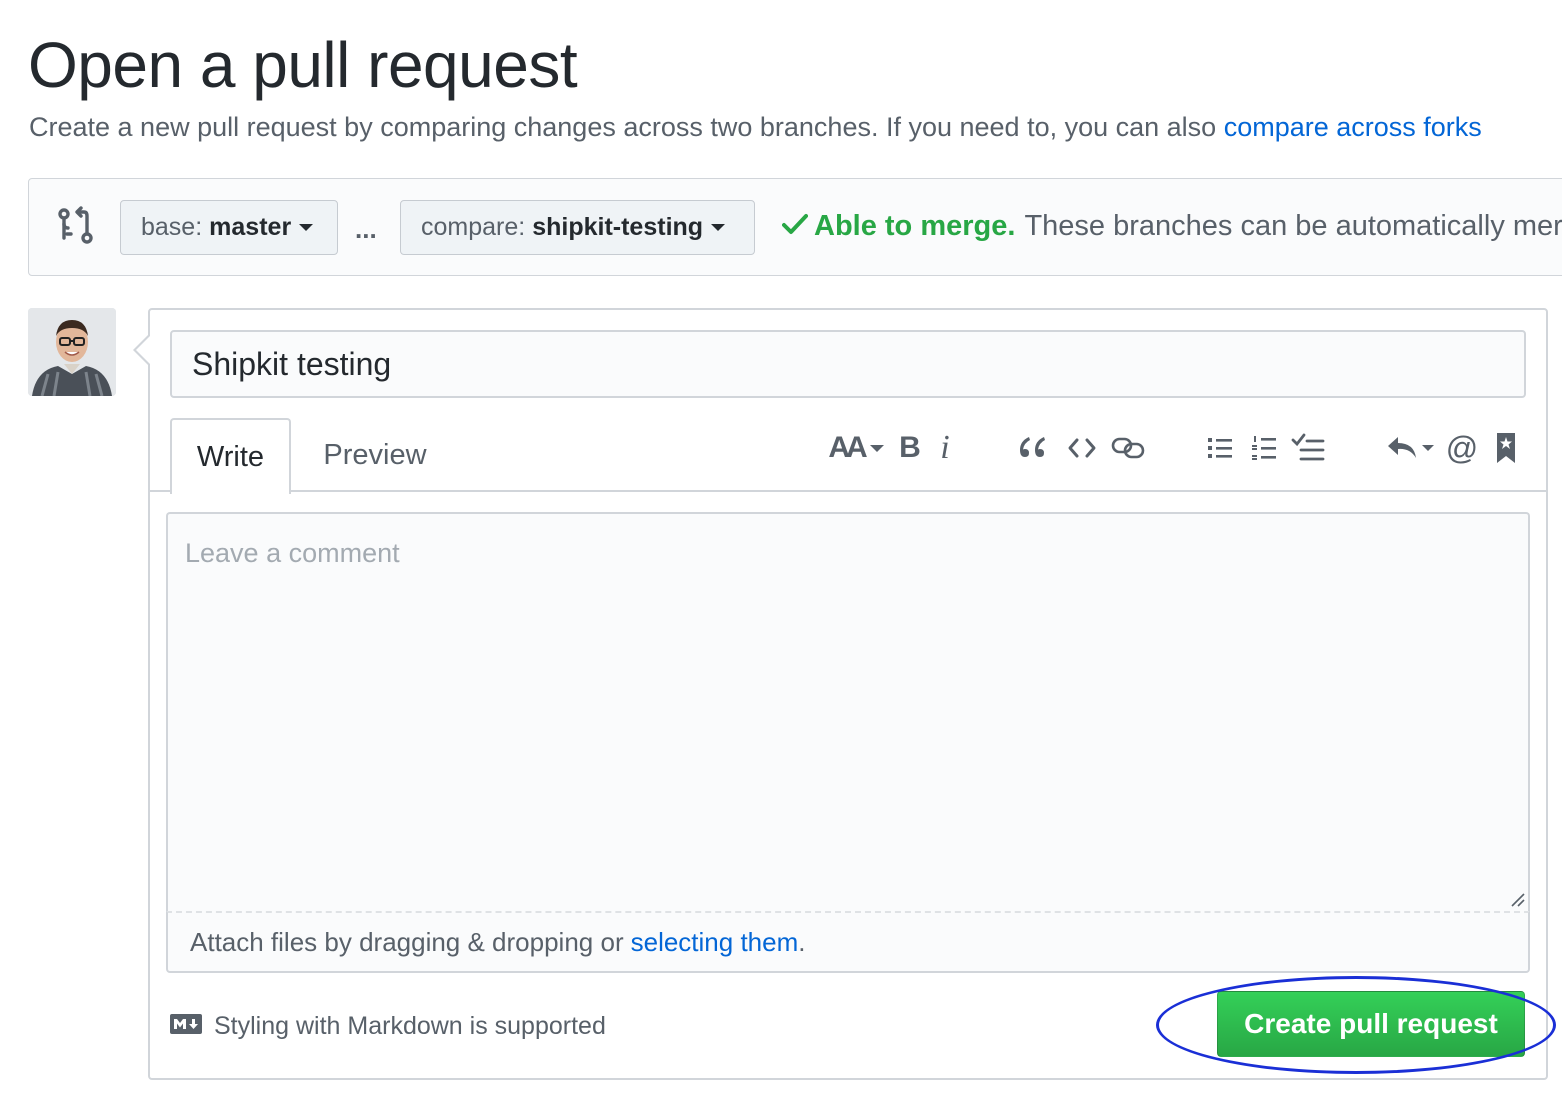 The width and height of the screenshot is (1562, 1096). What do you see at coordinates (192, 1026) in the screenshot?
I see `markdown-icon` at bounding box center [192, 1026].